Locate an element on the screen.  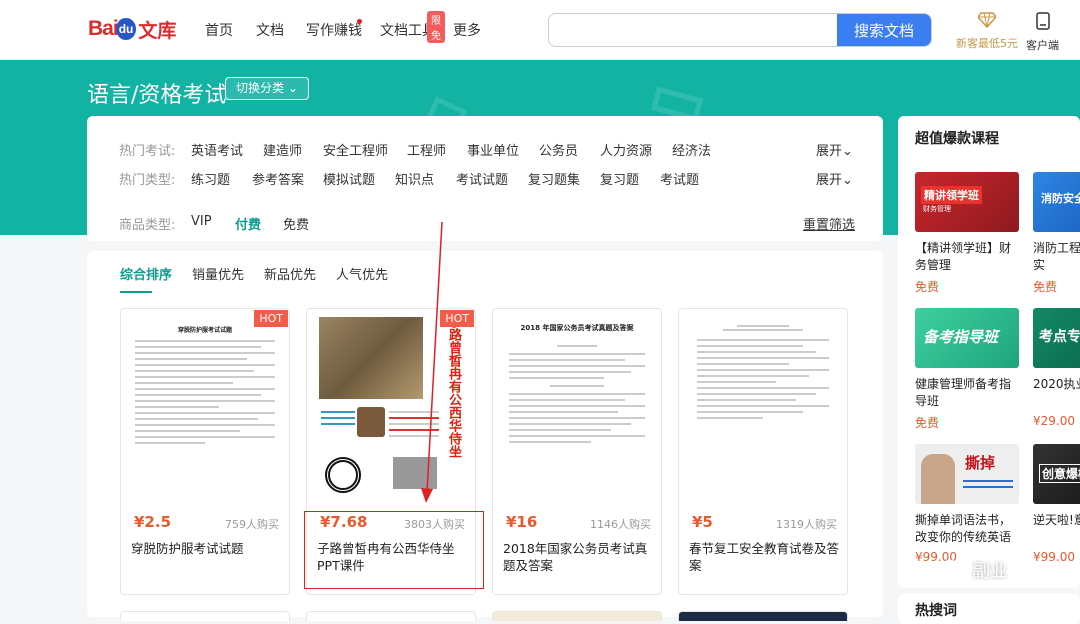
course-name: 健康管理师备考指导班 is located at coordinates (963, 392).